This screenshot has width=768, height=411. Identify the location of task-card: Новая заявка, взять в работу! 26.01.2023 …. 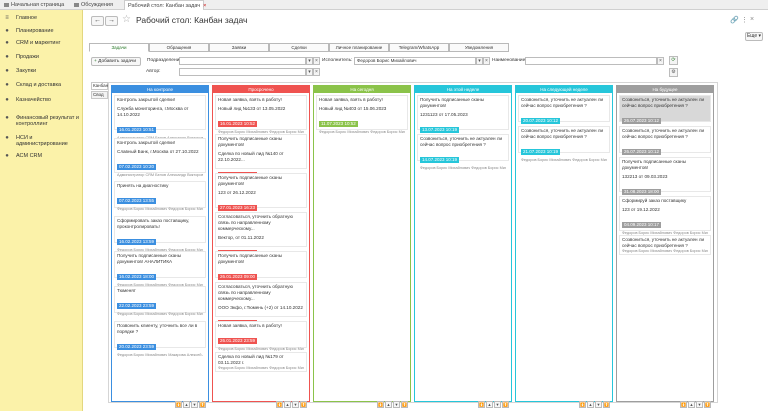
(261, 336).